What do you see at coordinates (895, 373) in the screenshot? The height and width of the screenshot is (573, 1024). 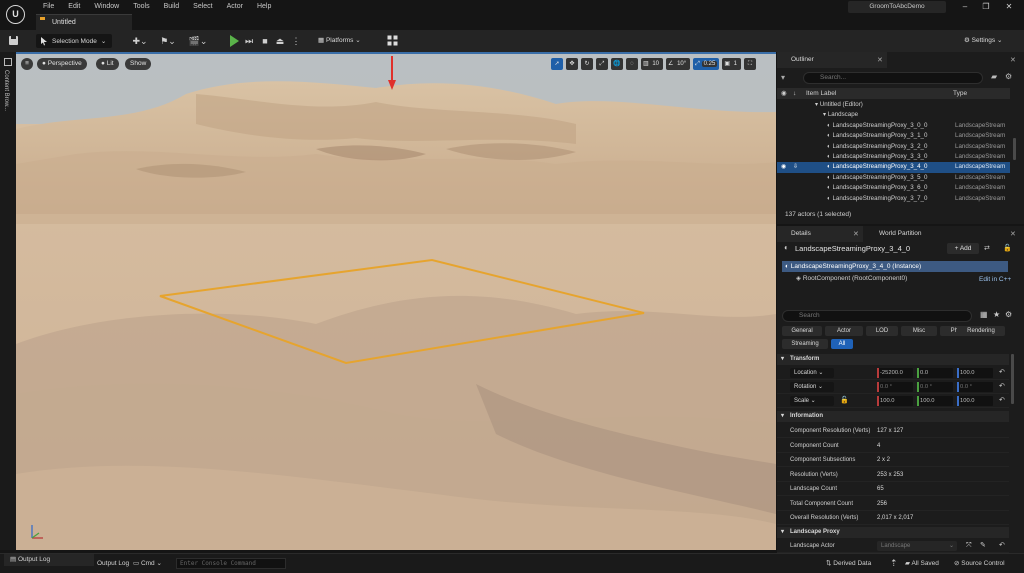 I see `location-x-input: -25200.0` at bounding box center [895, 373].